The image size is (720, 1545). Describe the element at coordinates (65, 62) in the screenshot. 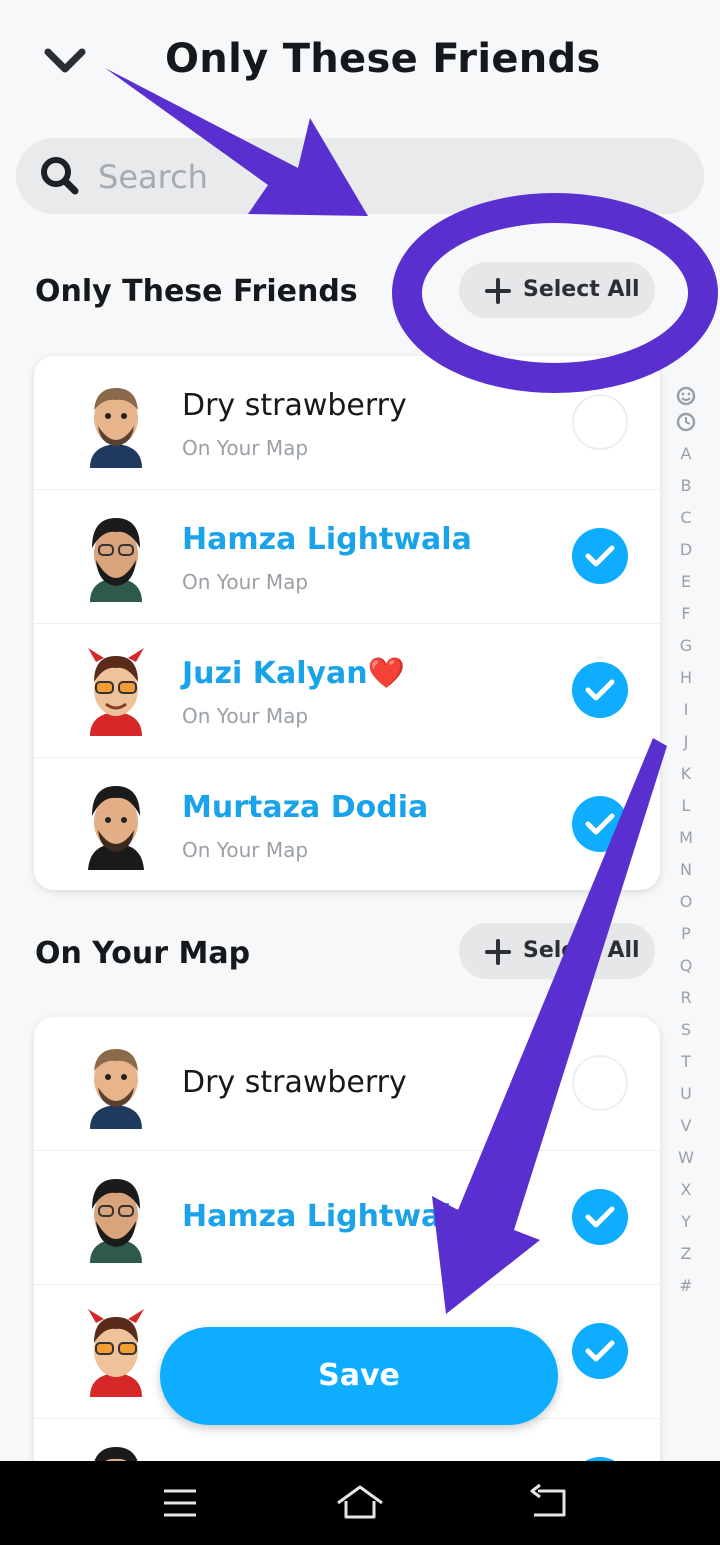

I see `chevron-down-icon` at that location.